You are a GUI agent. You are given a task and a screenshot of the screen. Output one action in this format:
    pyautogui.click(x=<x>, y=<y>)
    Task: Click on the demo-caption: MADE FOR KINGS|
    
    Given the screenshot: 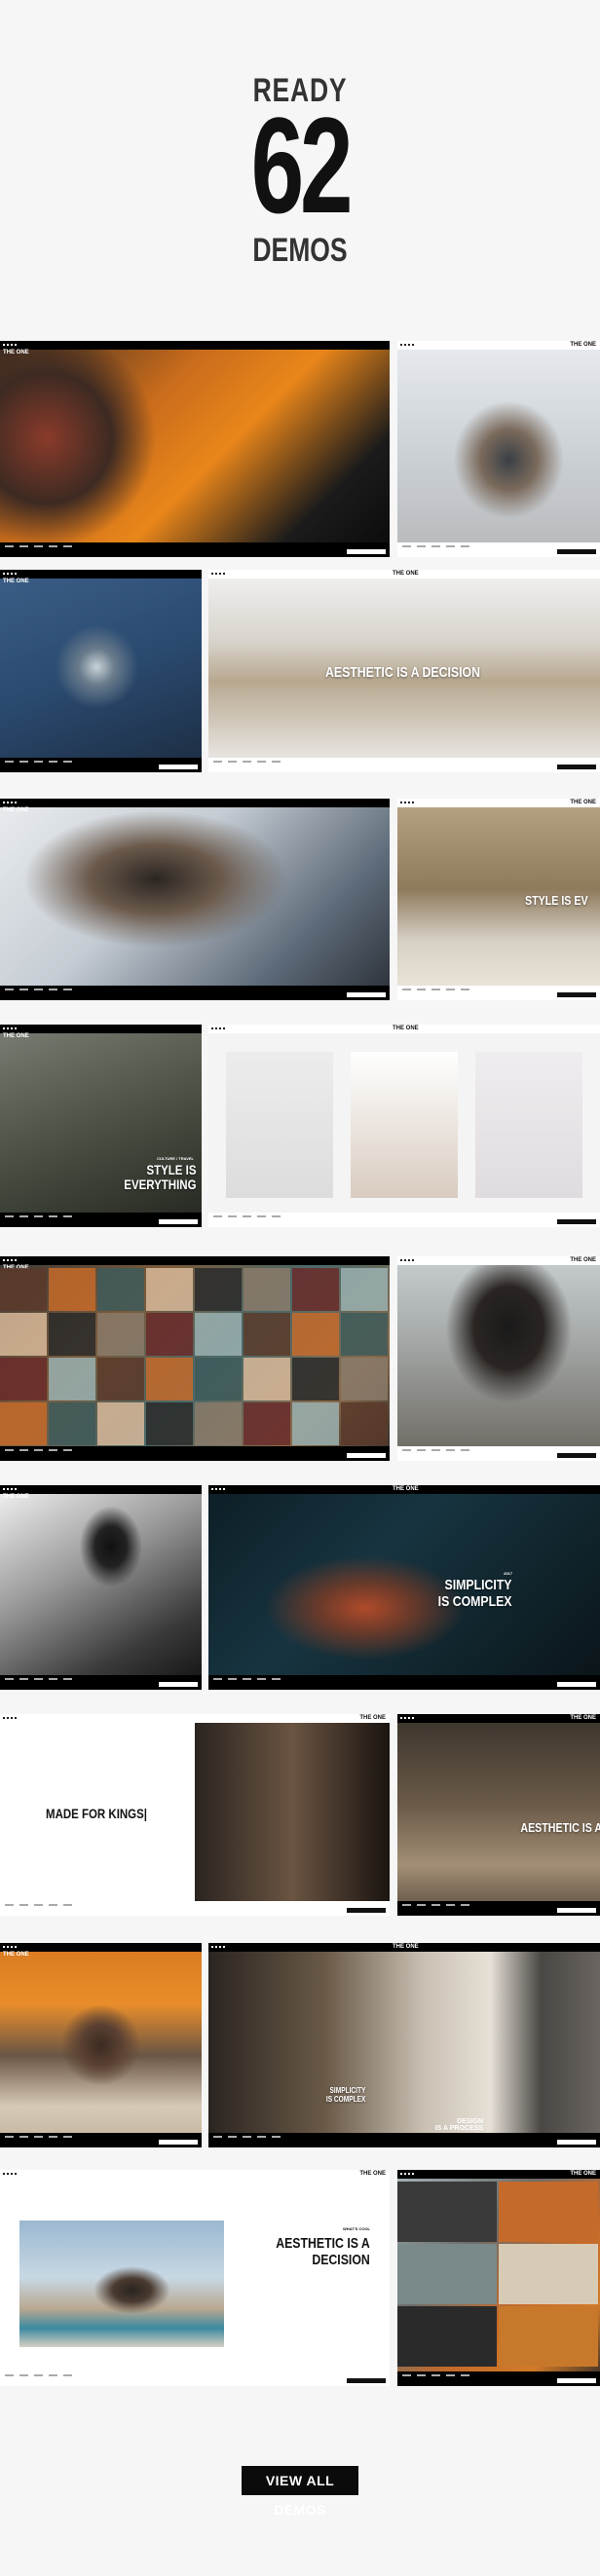 What is the action you would take?
    pyautogui.click(x=96, y=1813)
    